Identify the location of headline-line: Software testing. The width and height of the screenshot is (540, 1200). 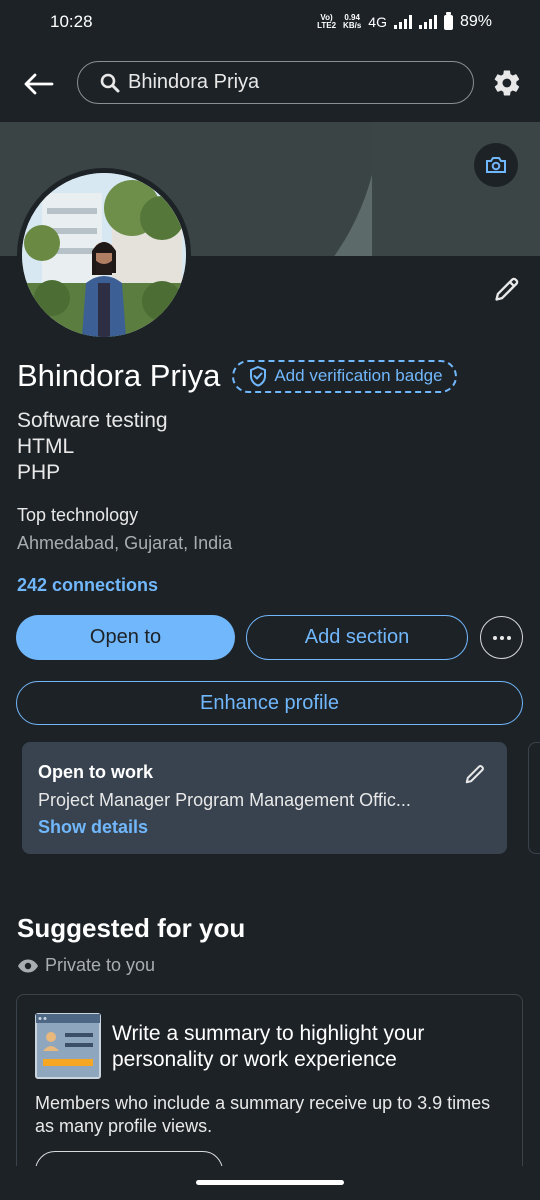
(92, 420).